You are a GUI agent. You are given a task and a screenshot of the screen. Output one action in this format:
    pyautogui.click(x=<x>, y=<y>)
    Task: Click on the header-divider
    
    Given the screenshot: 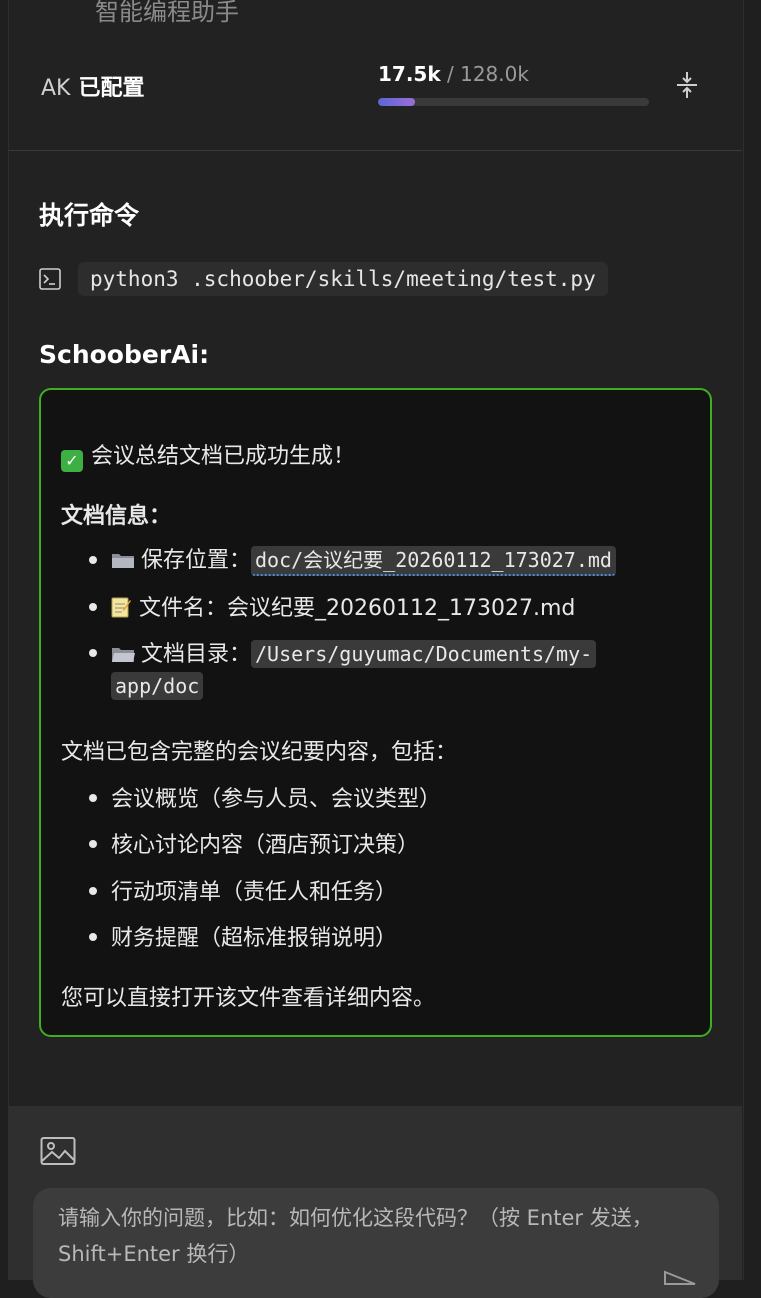 What is the action you would take?
    pyautogui.click(x=375, y=150)
    